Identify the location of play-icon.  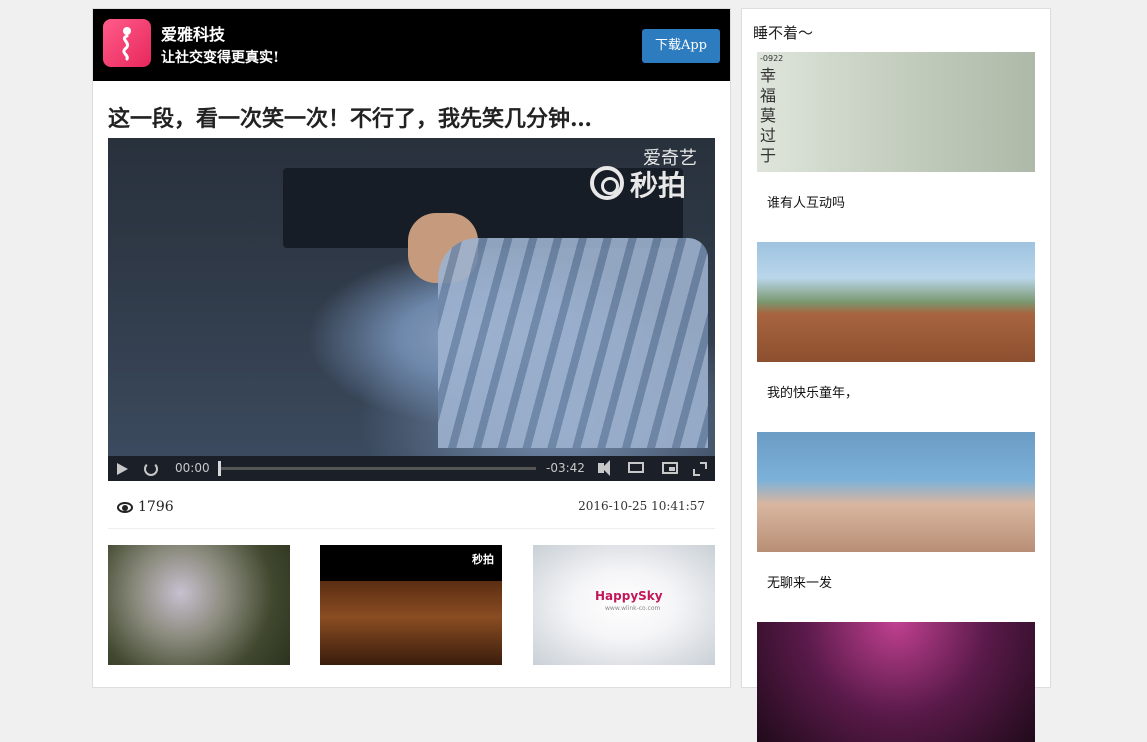
(122, 469).